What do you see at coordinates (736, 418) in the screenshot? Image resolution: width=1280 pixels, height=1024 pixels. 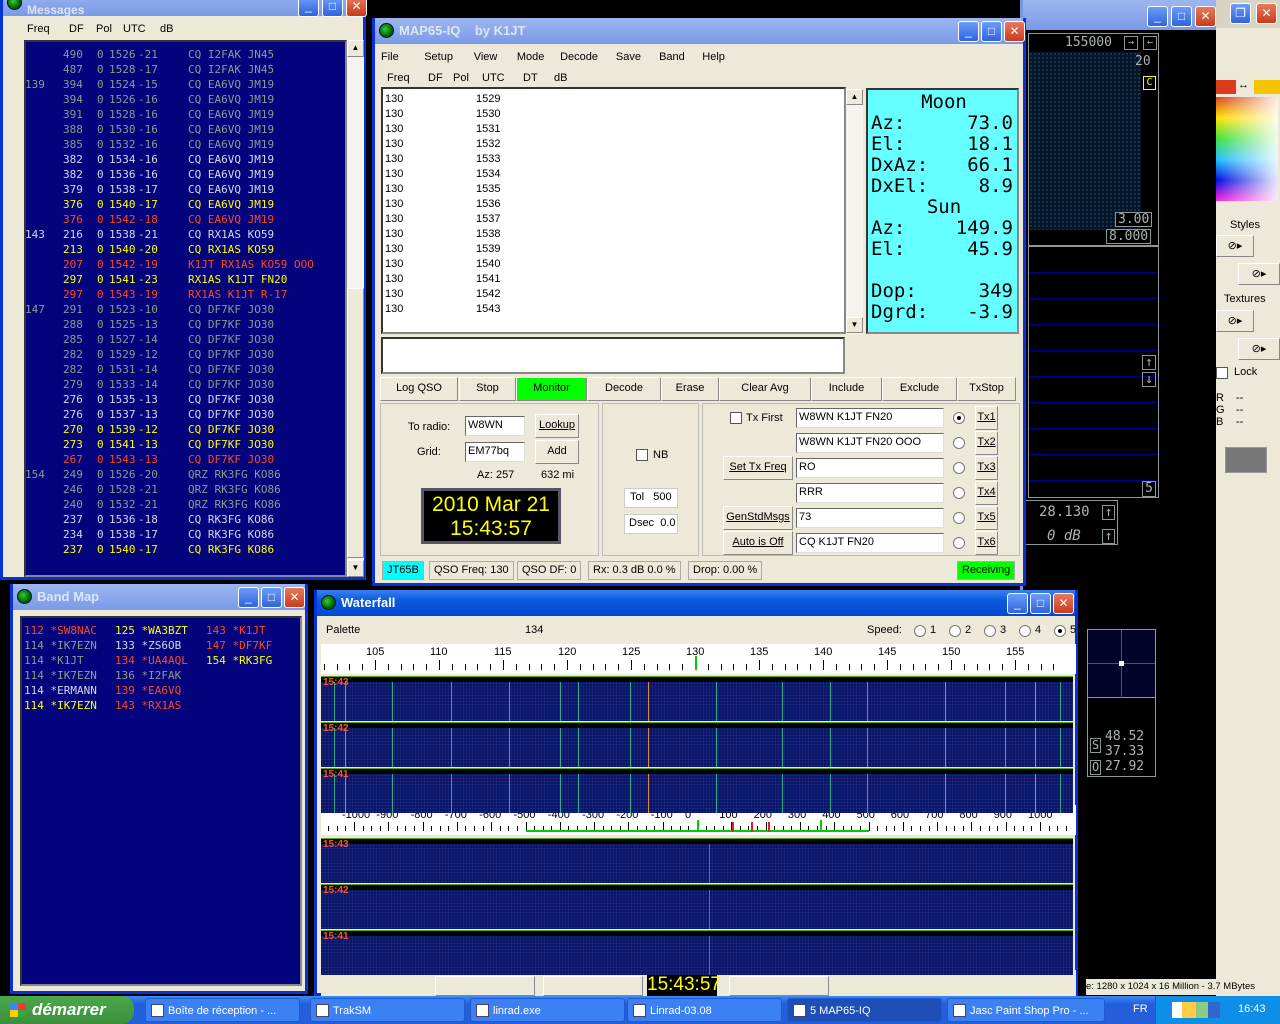 I see `tx-first-checkbox` at bounding box center [736, 418].